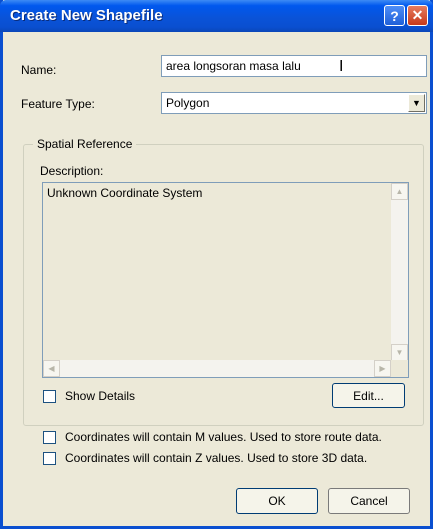 The width and height of the screenshot is (433, 529). What do you see at coordinates (399, 272) in the screenshot?
I see `vertical-scrollbar: ▲ ▼` at bounding box center [399, 272].